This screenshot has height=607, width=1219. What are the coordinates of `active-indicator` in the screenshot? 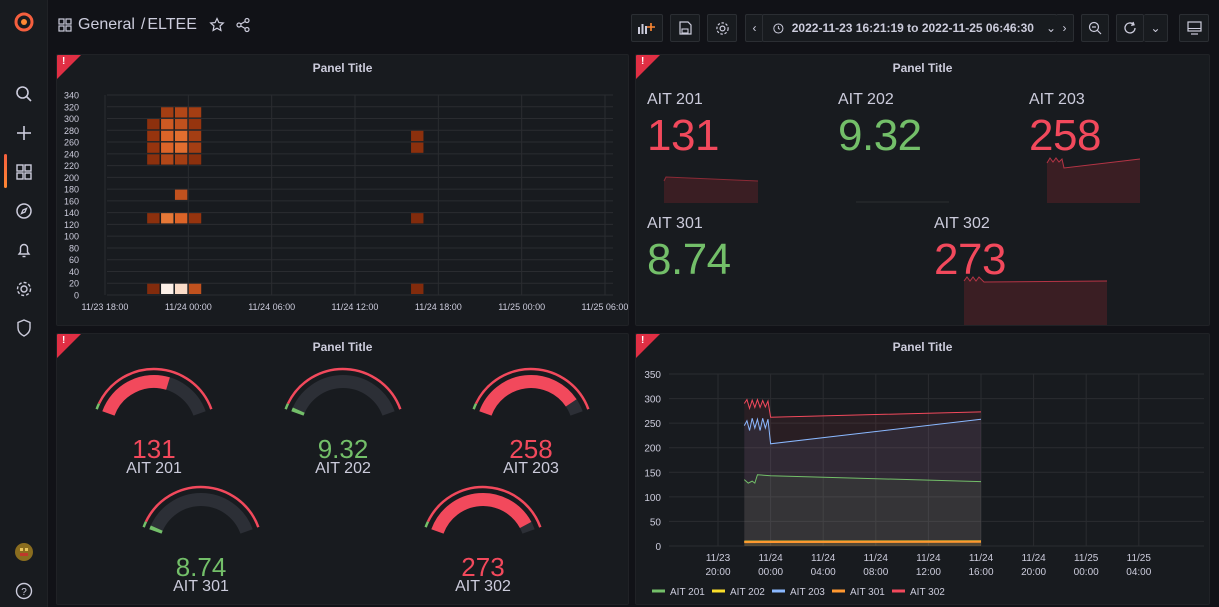 It's located at (5, 171).